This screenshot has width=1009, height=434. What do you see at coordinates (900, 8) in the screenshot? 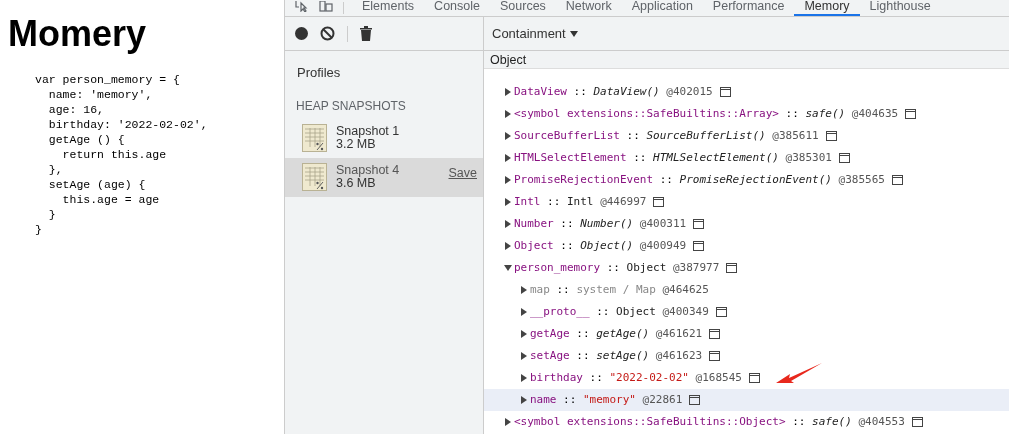
I see `panel-tab: Lighthouse` at bounding box center [900, 8].